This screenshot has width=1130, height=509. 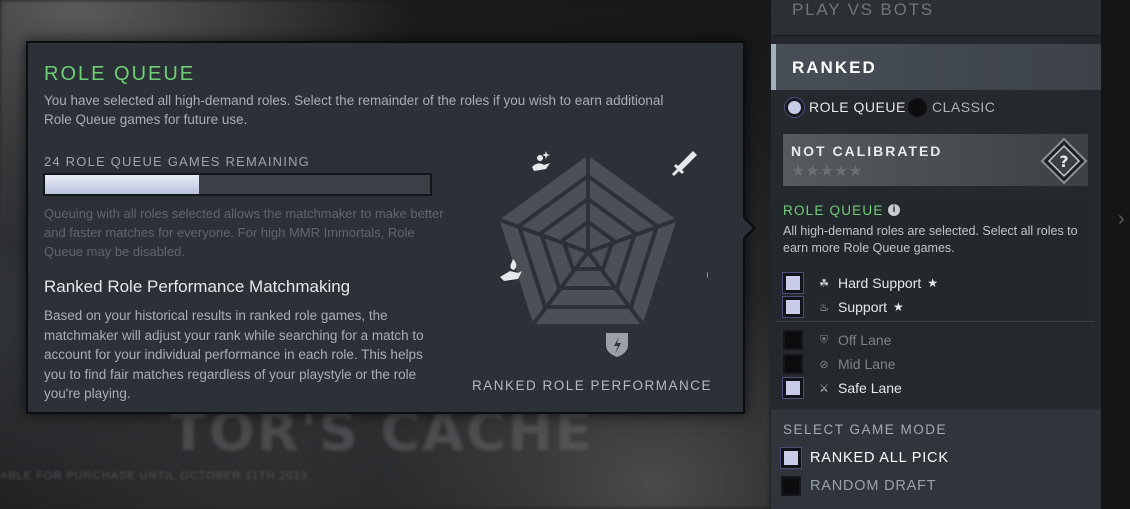 What do you see at coordinates (880, 283) in the screenshot?
I see `hard-support-label: Hard Support` at bounding box center [880, 283].